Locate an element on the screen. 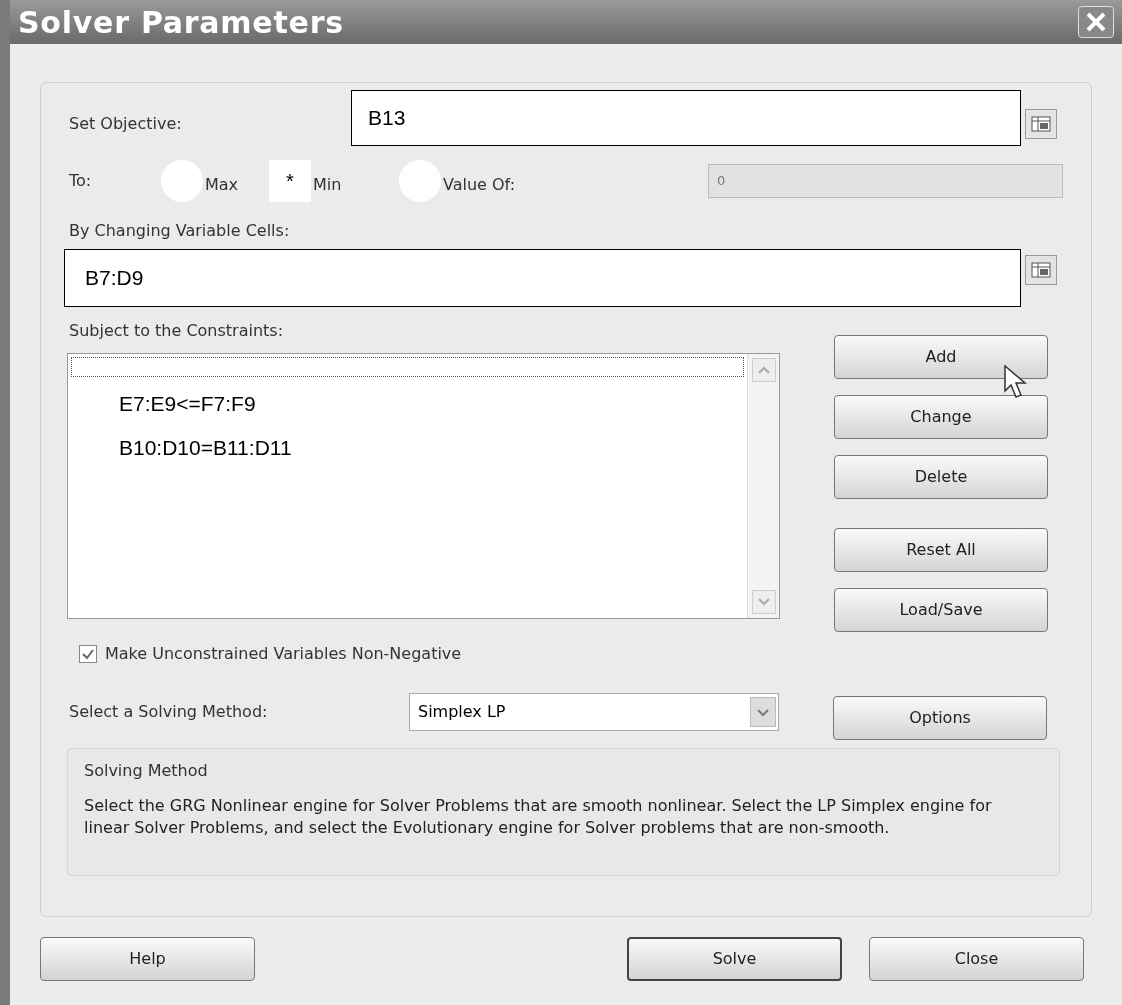 This screenshot has width=1122, height=1005. objective-label: Set Objective: is located at coordinates (126, 124).